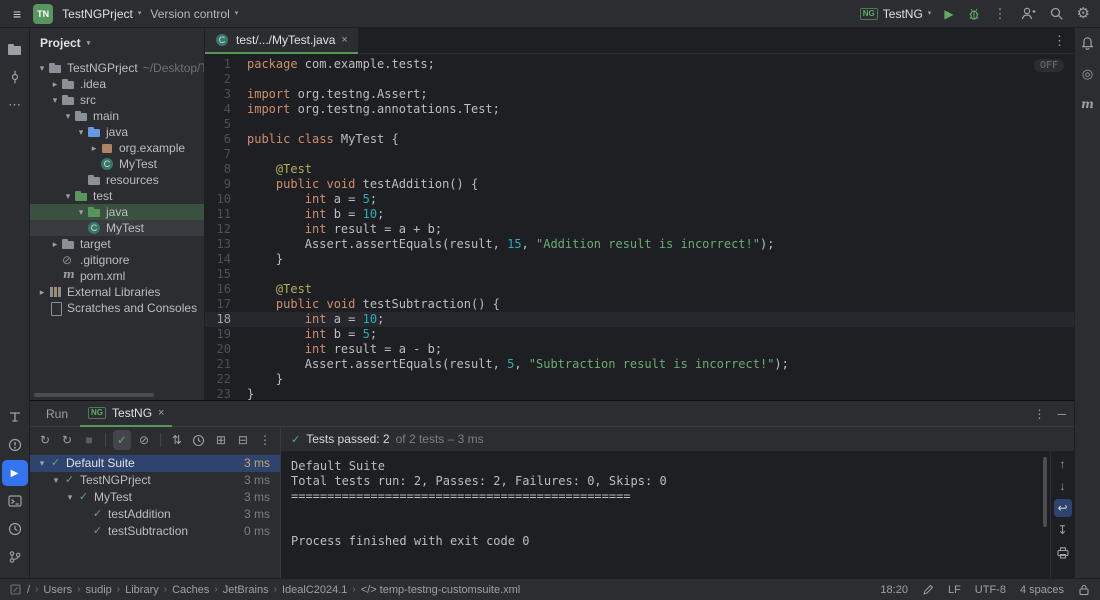 The image size is (1100, 600). What do you see at coordinates (639, 319) in the screenshot?
I see `code-line: 18 int a = 10;` at bounding box center [639, 319].